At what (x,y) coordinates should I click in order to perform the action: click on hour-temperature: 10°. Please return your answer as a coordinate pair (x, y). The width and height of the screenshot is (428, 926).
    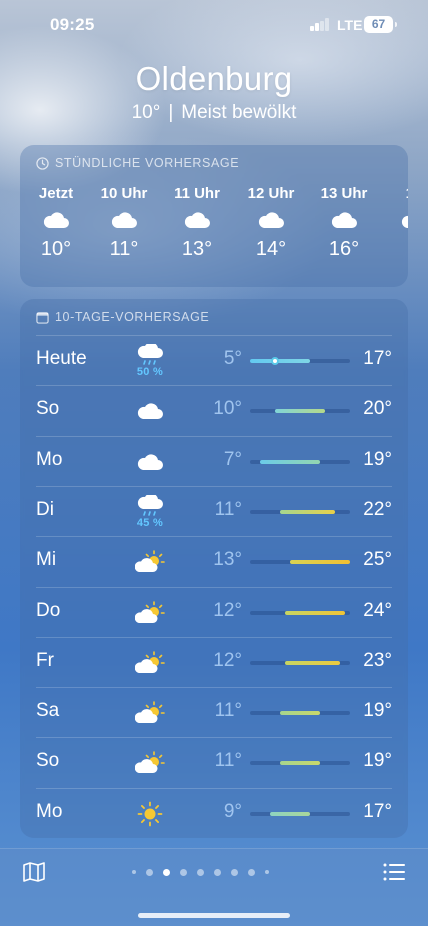
    Looking at the image, I should click on (56, 249).